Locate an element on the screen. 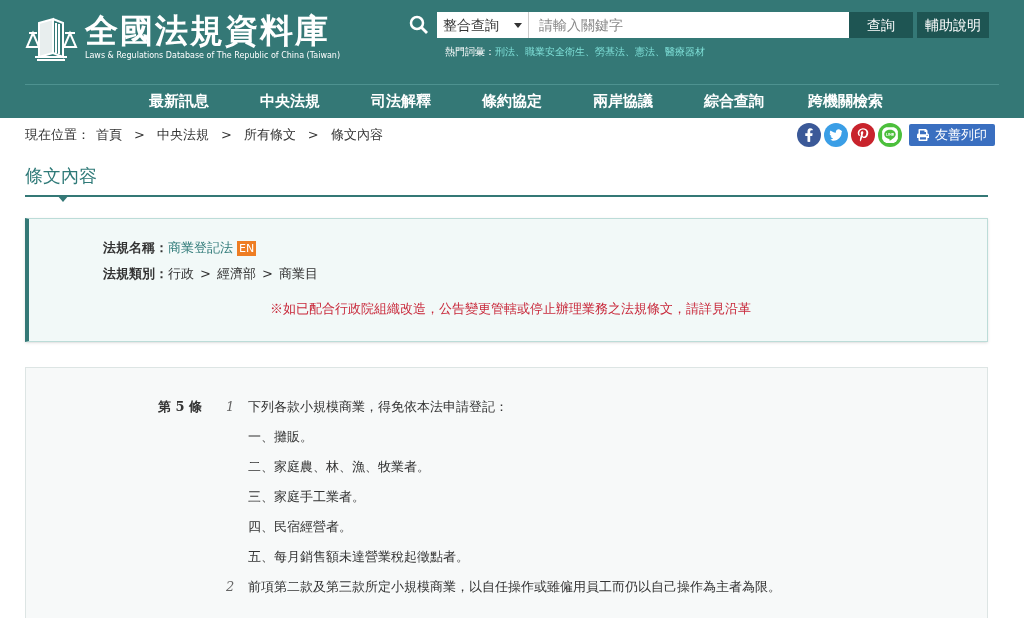 Image resolution: width=1024 pixels, height=618 pixels. law-name-label: 法規名稱： is located at coordinates (135, 248).